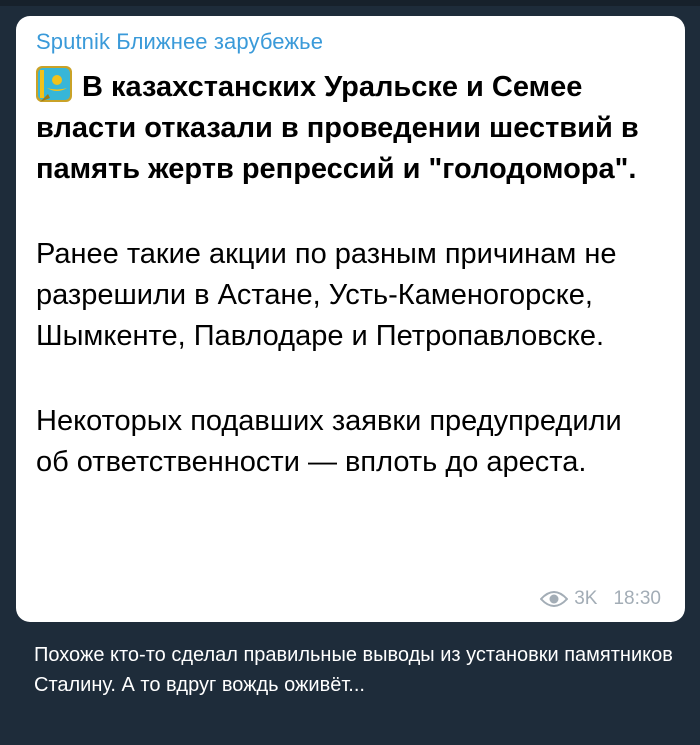  What do you see at coordinates (554, 599) in the screenshot?
I see `eye-icon` at bounding box center [554, 599].